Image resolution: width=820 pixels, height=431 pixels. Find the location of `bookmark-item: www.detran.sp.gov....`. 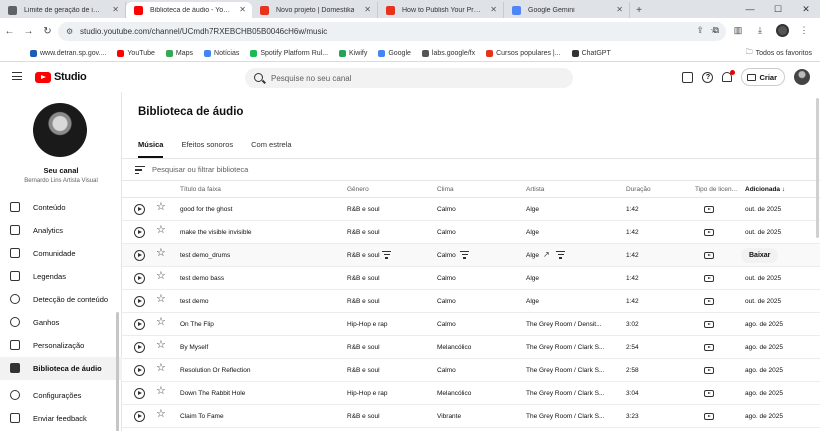

bookmark-item: www.detran.sp.gov.... is located at coordinates (68, 53).